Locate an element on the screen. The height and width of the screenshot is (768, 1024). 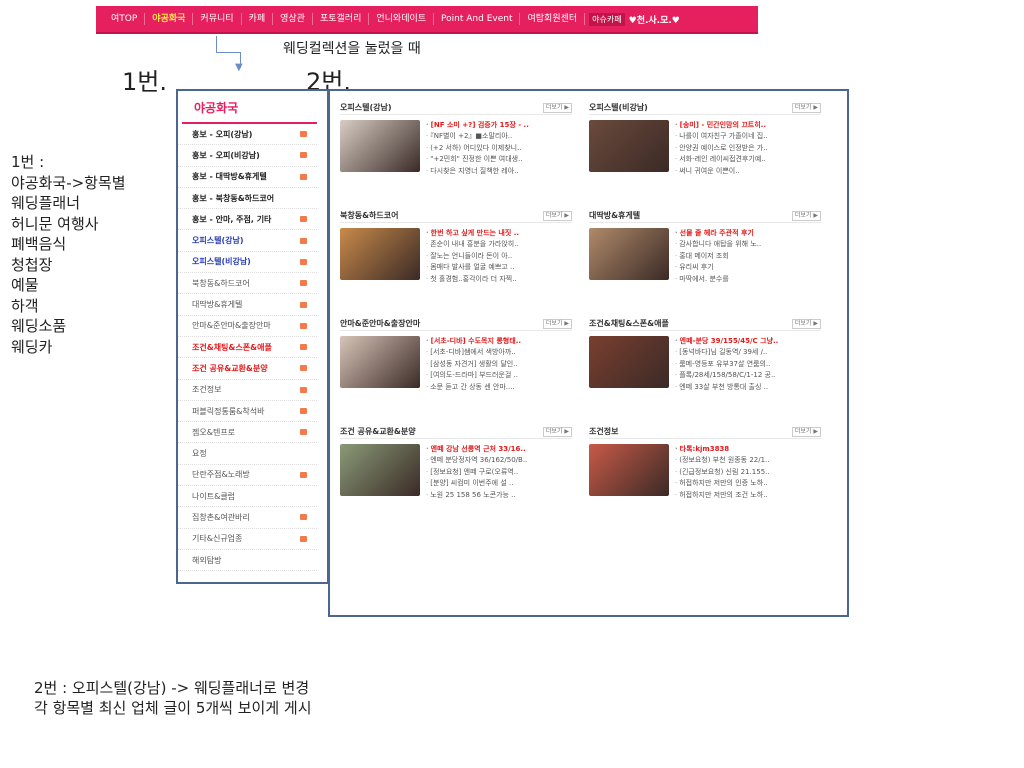
sidebar-item: 오피스텔(비강남) is located at coordinates (247, 263).